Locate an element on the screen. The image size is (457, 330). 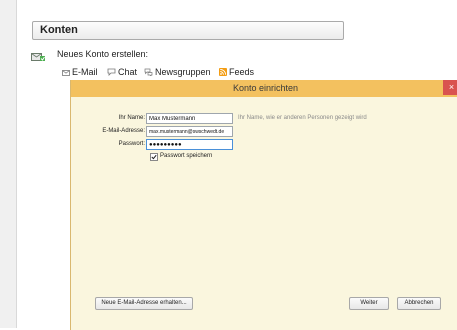
password-input is located at coordinates (189, 144).